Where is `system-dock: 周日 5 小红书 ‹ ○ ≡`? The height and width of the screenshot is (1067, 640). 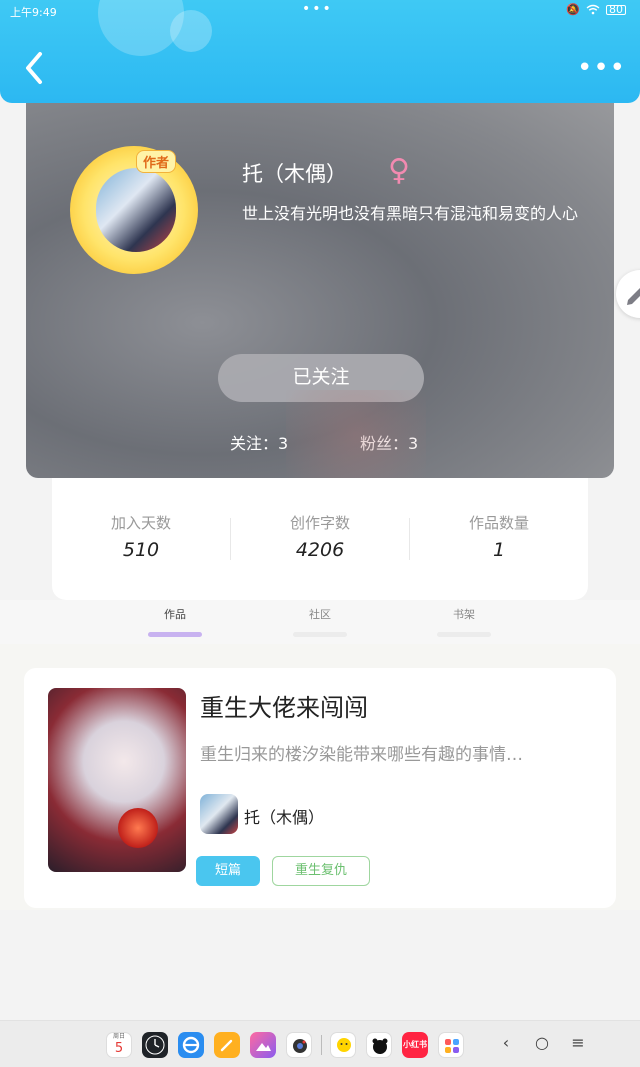
system-dock: 周日 5 小红书 ‹ ○ ≡ is located at coordinates (320, 1043).